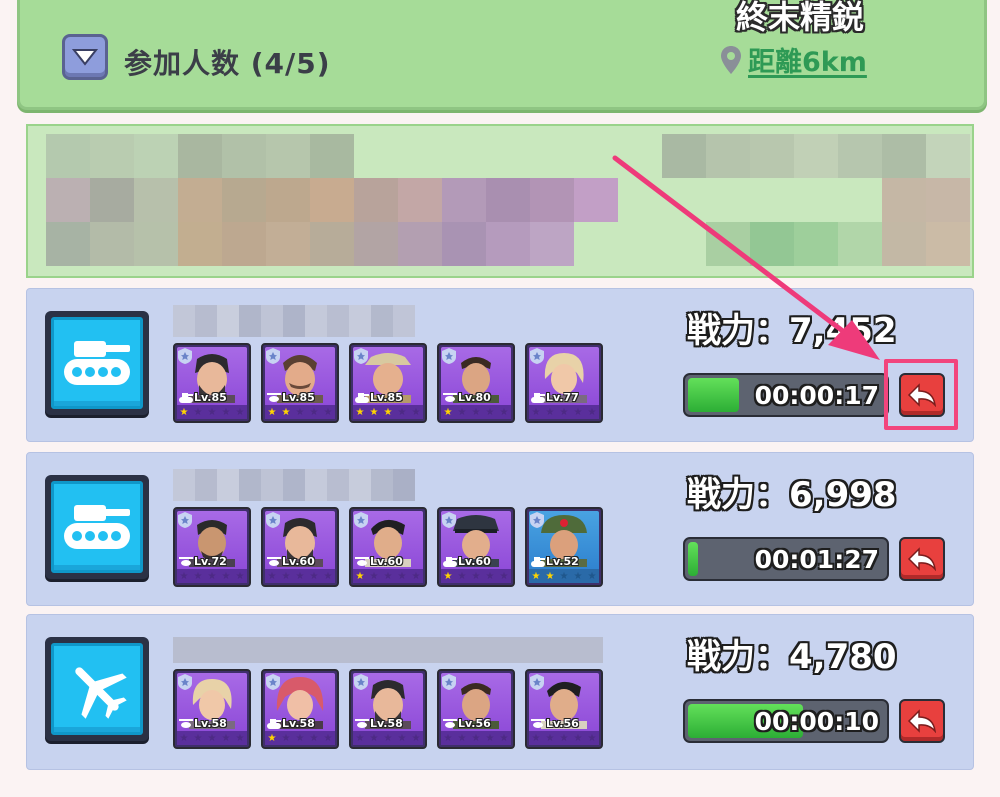 This screenshot has height=797, width=1000. I want to click on march-timer-bar: 00:01:27, so click(786, 559).